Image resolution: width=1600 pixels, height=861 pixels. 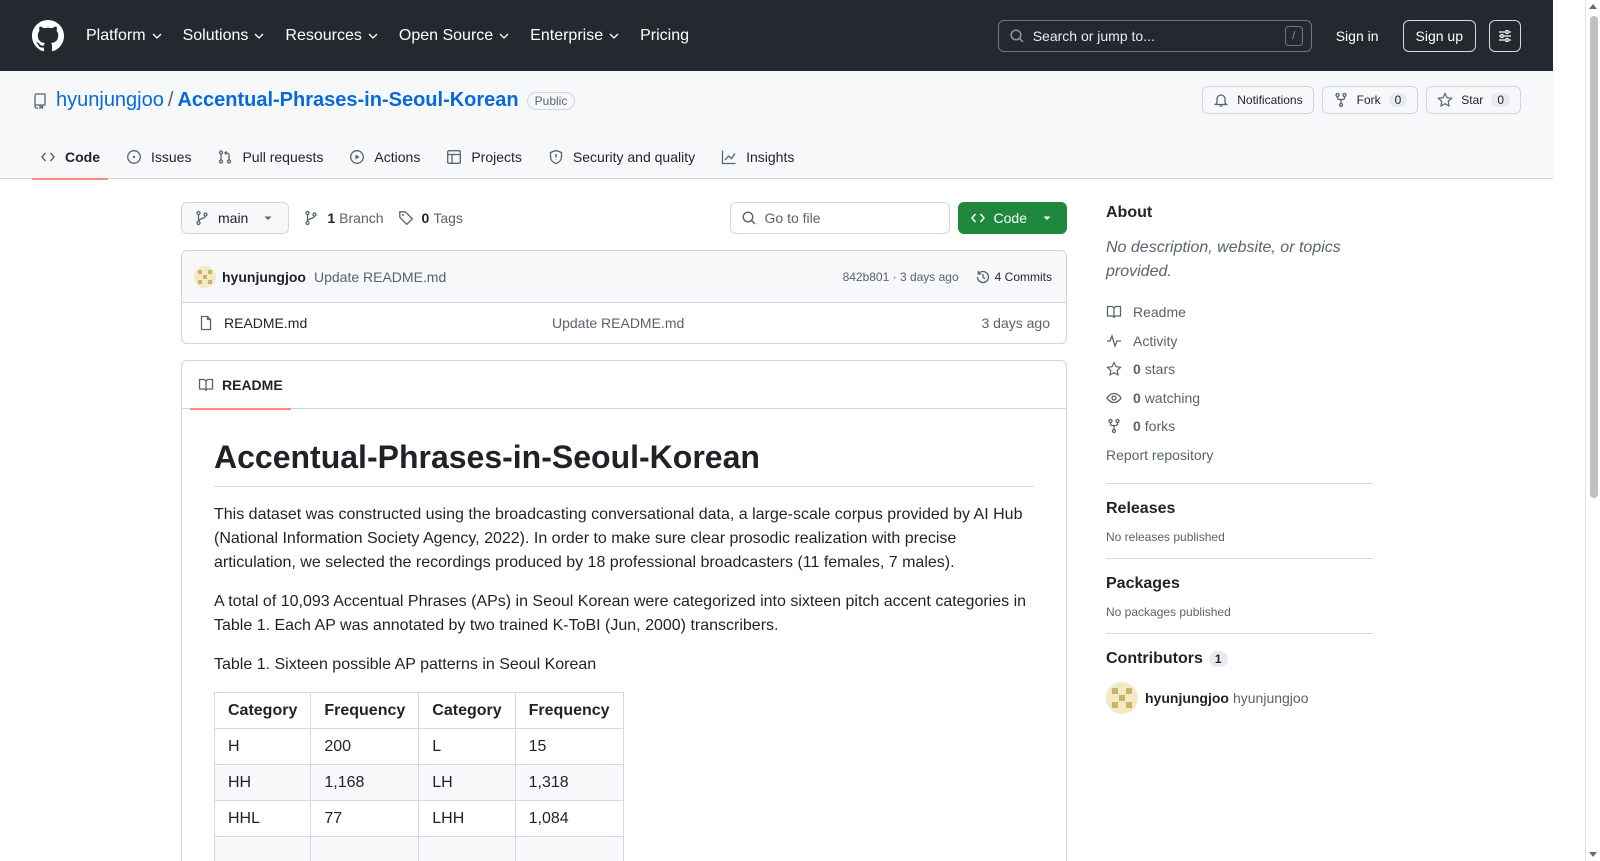 I want to click on contributors-heading: Contributors 1, so click(x=1239, y=659).